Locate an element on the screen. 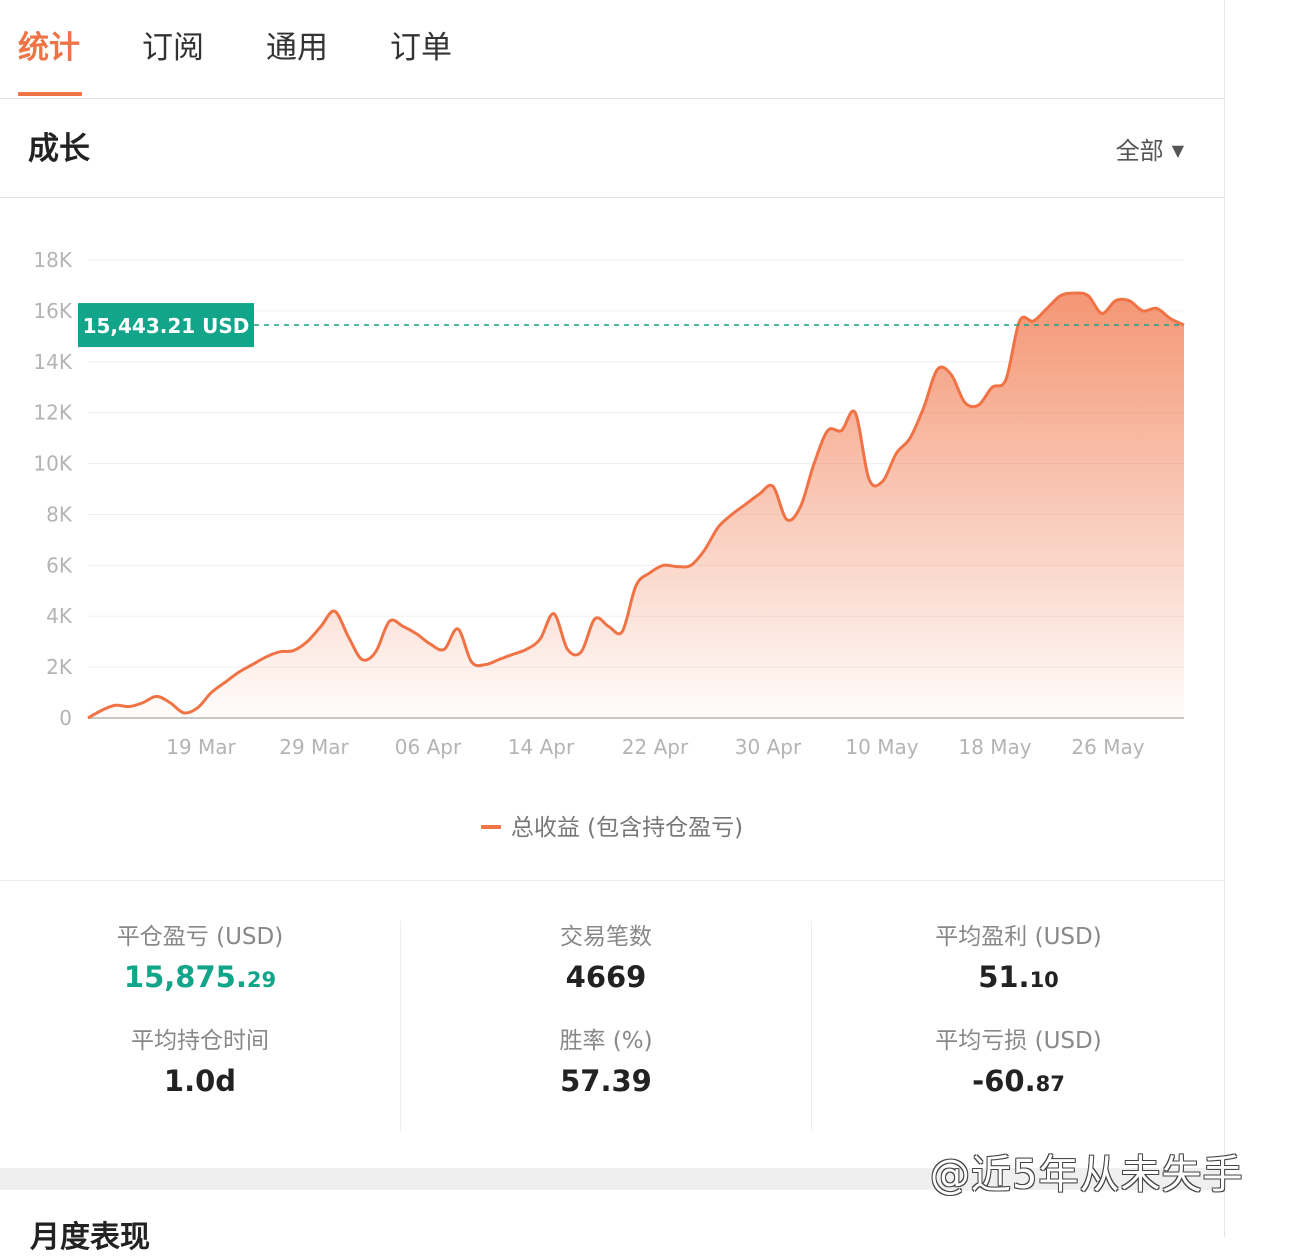 The width and height of the screenshot is (1312, 1258). range-dropdown-label: 全部 is located at coordinates (1139, 151).